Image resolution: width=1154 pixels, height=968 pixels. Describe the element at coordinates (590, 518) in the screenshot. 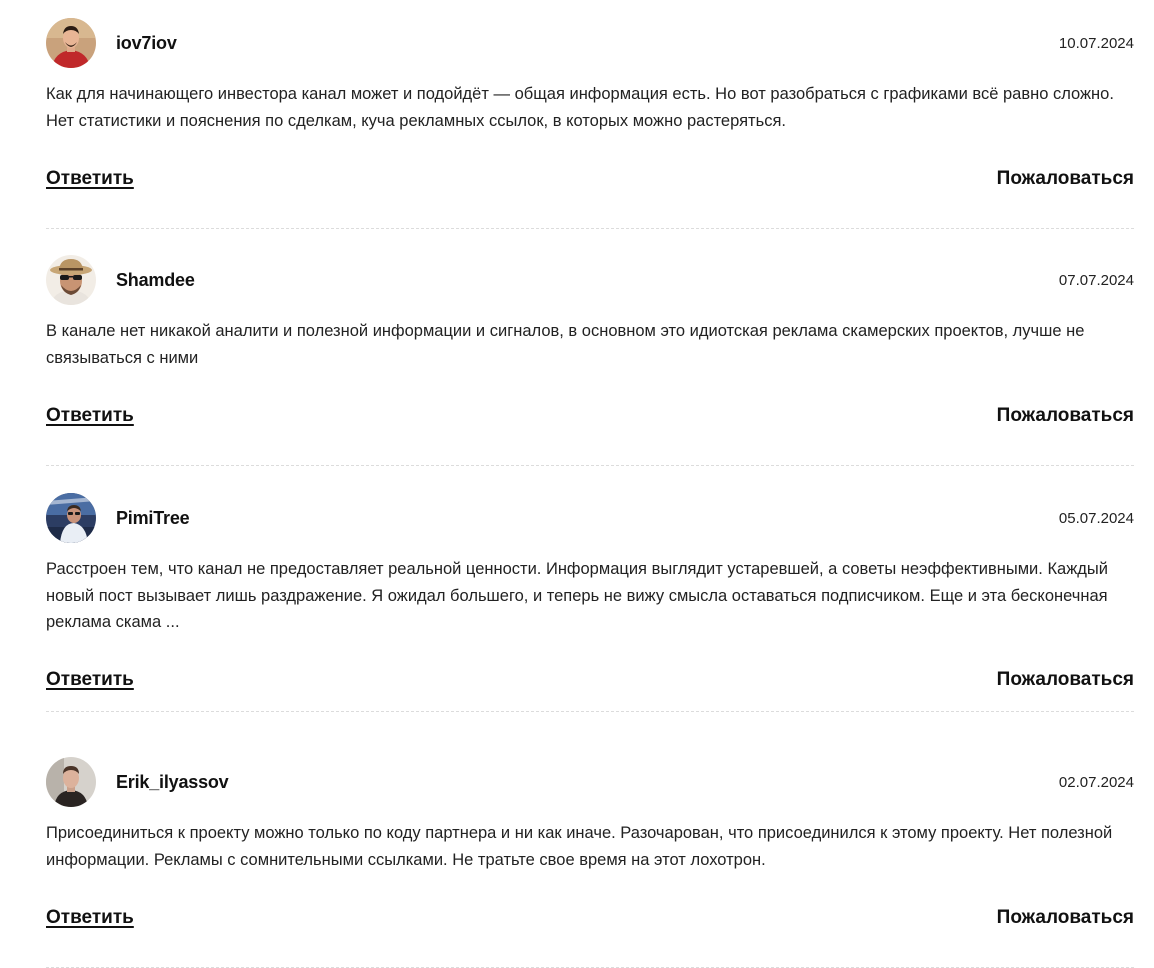

I see `comment-header: PimiTree 05.07.2024` at that location.